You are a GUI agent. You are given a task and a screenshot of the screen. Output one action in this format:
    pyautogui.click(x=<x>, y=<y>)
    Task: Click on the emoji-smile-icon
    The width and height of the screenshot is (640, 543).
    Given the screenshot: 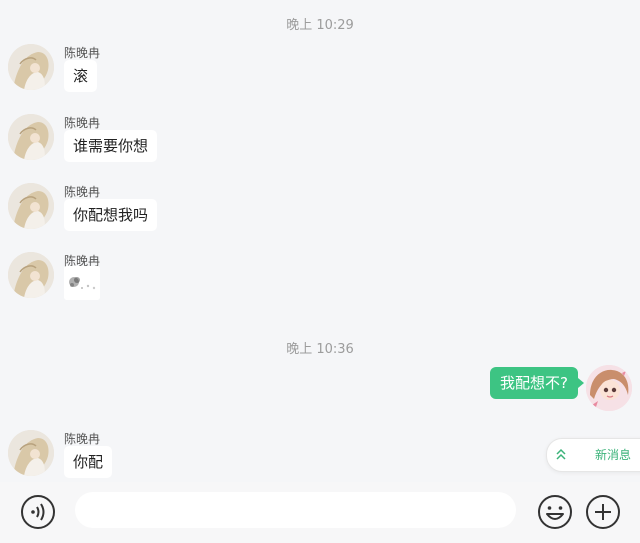 What is the action you would take?
    pyautogui.click(x=555, y=512)
    